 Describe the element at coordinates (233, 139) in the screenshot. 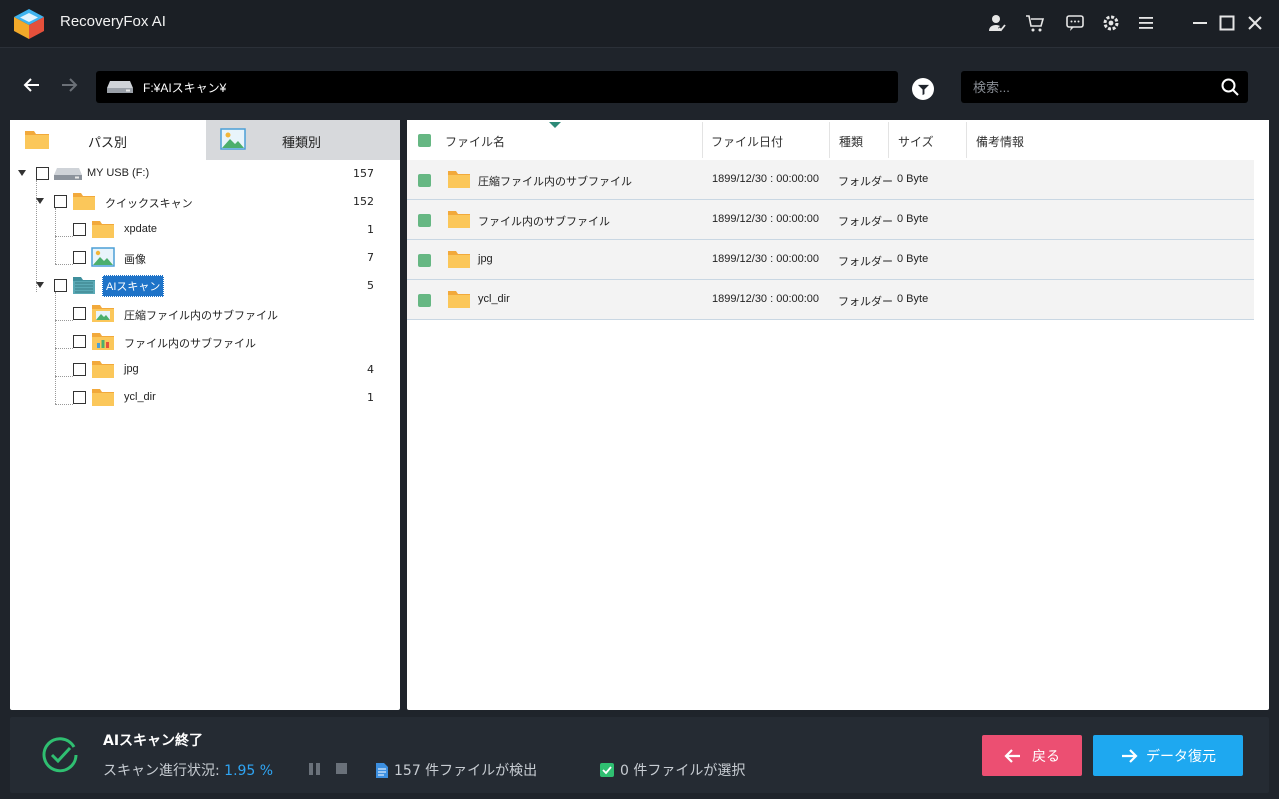

I see `image-icon` at that location.